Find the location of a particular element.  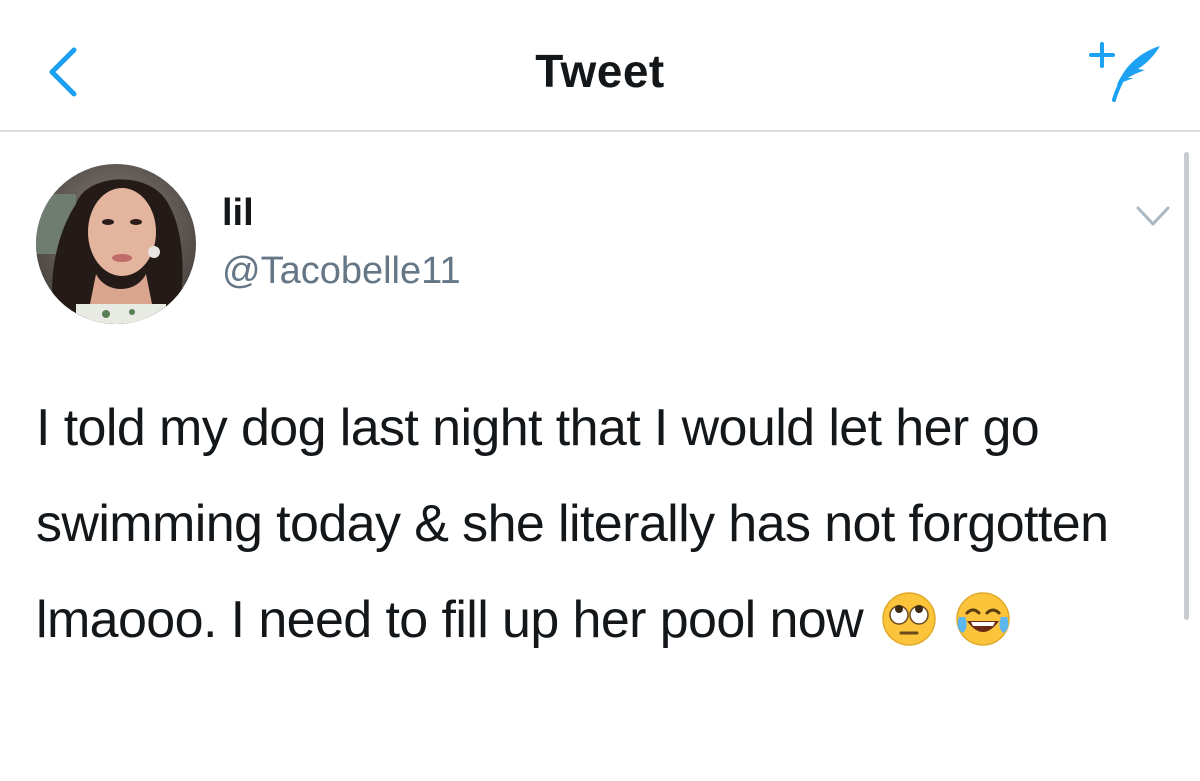

compose-tweet-button is located at coordinates (1128, 71).